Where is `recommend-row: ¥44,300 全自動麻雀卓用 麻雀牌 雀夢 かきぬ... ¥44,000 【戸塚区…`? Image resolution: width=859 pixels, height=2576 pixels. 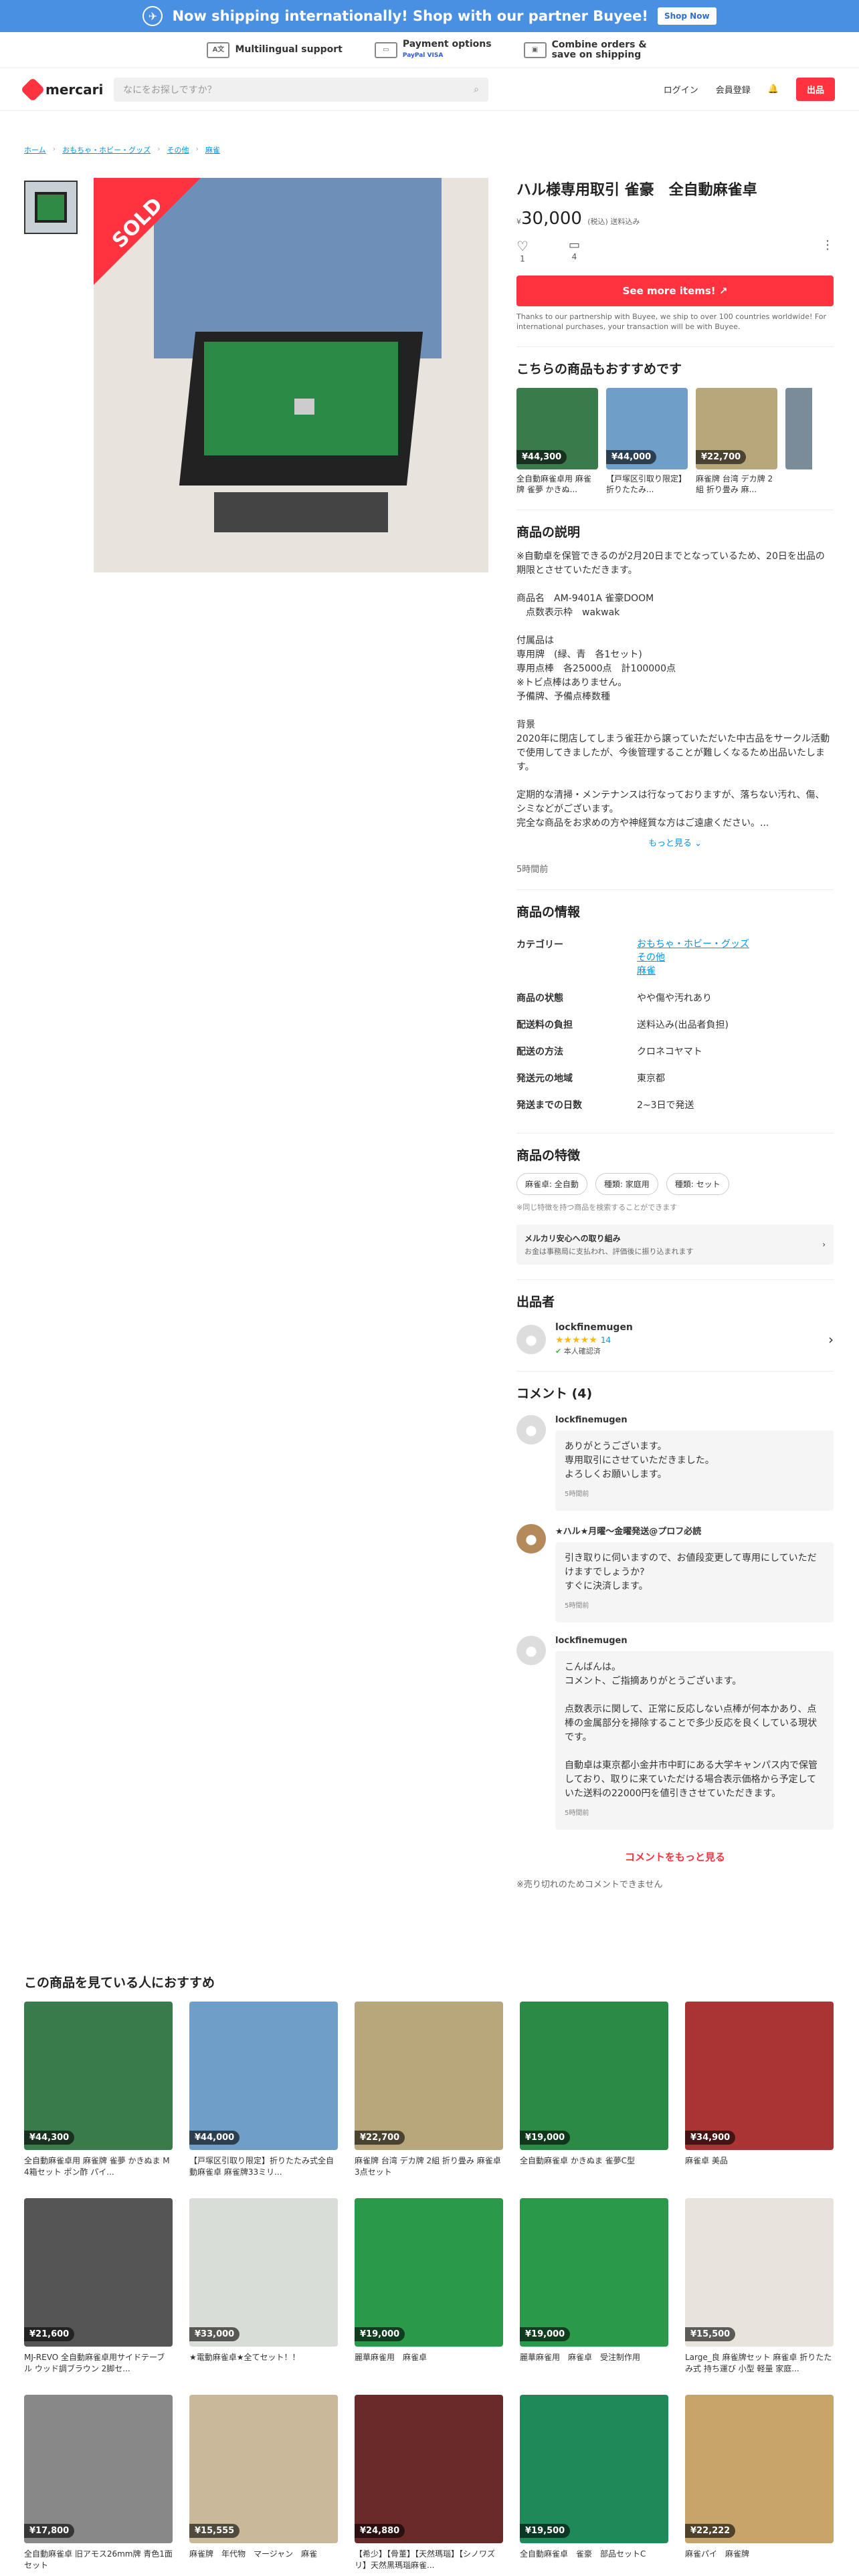 recommend-row: ¥44,300 全自動麻雀卓用 麻雀牌 雀夢 かきぬ... ¥44,000 【戸塚区… is located at coordinates (675, 441).